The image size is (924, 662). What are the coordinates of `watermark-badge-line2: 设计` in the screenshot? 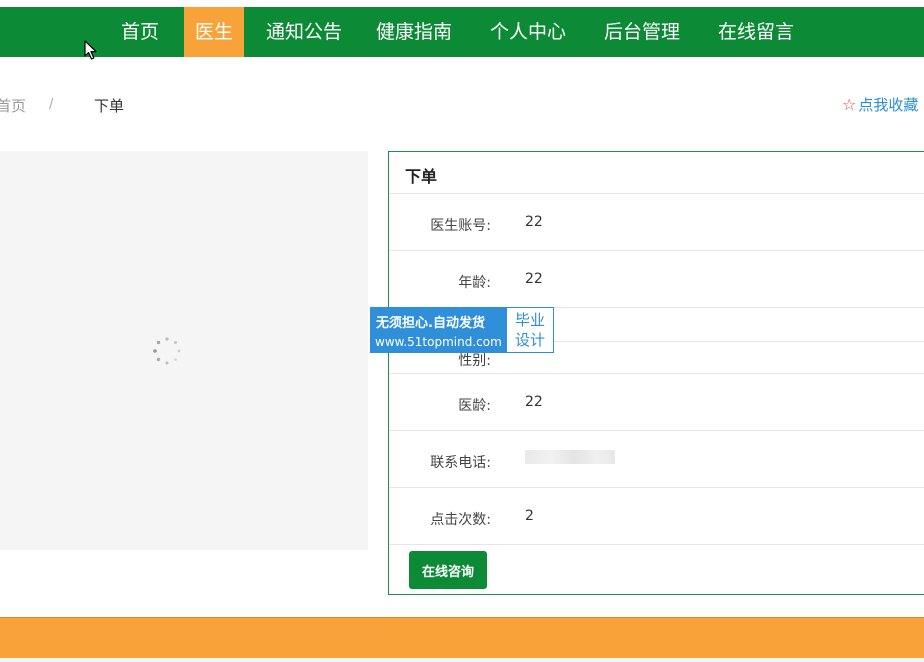 It's located at (529, 340).